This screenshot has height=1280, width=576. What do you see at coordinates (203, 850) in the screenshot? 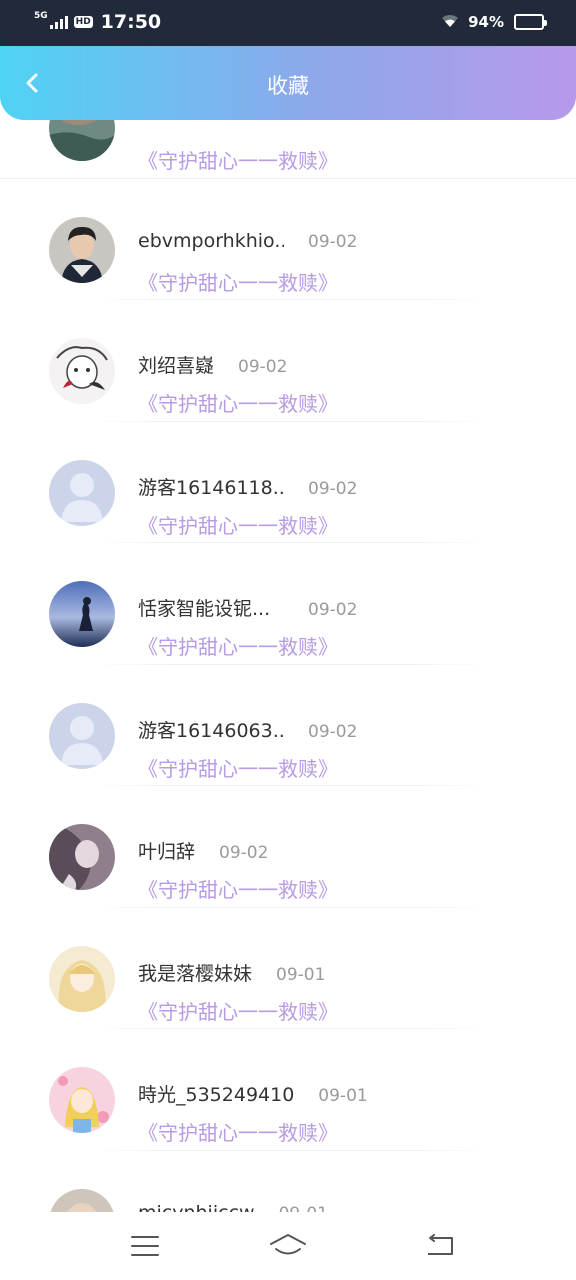
I see `name-line: 叶归辞 09-02` at bounding box center [203, 850].